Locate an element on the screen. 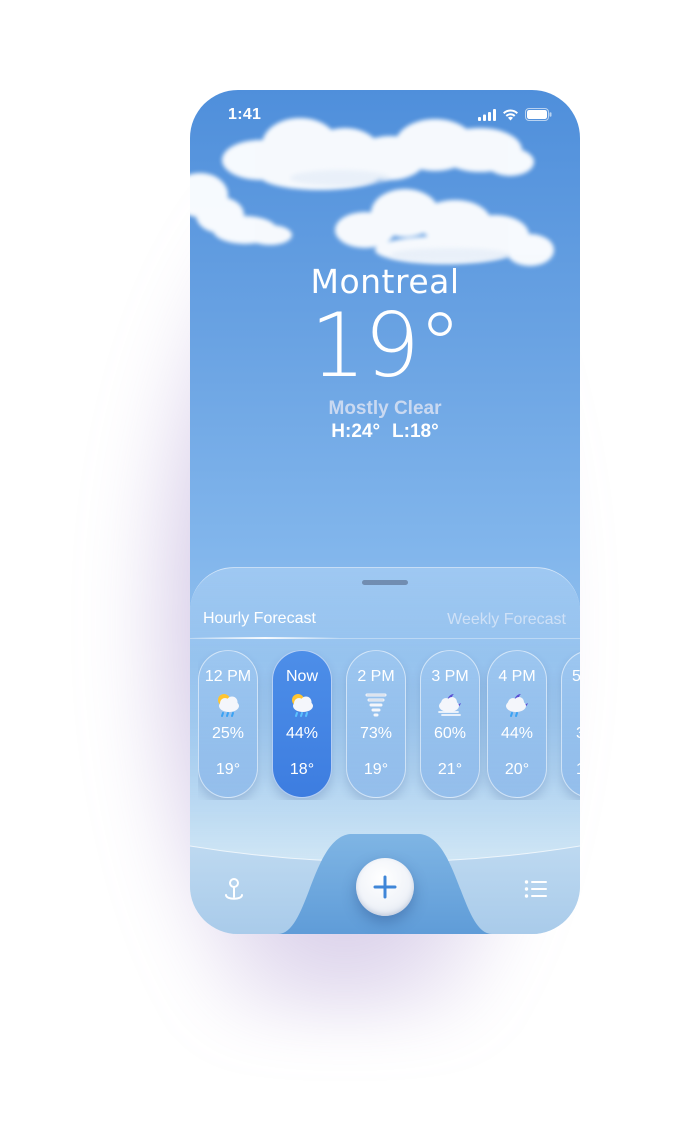 This screenshot has height=1144, width=690. precipitation-chance: 3 is located at coordinates (571, 734).